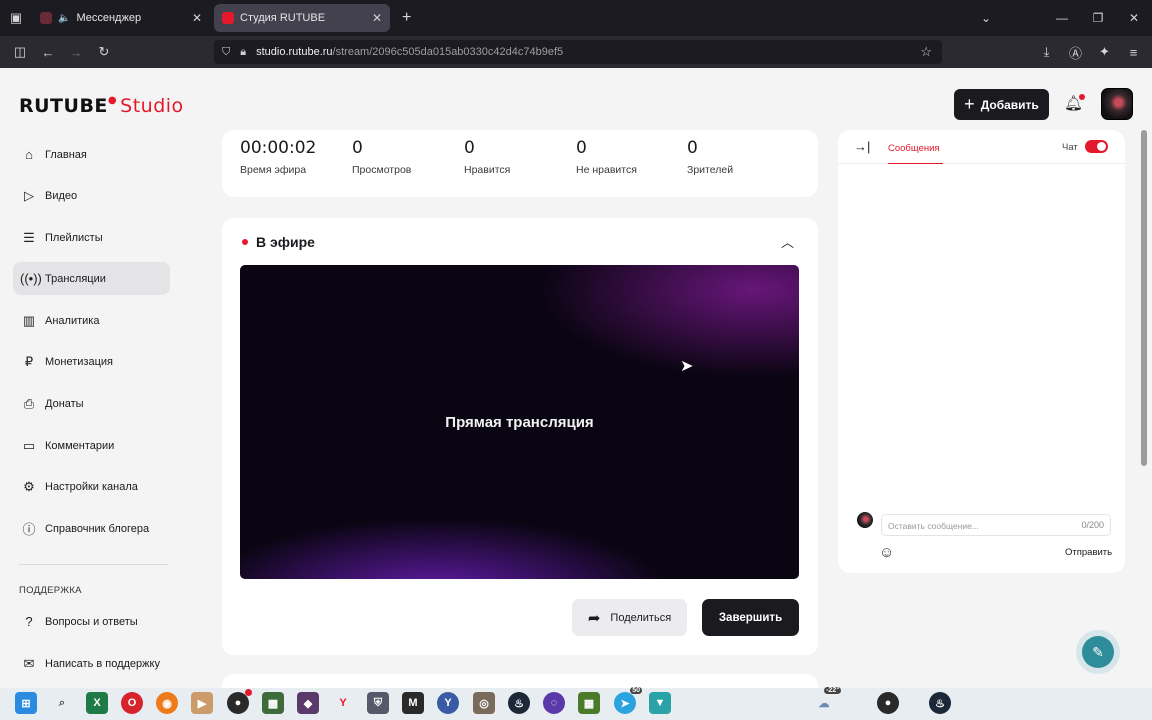 Image resolution: width=1152 pixels, height=720 pixels. What do you see at coordinates (914, 148) in the screenshot?
I see `tab-messages: Сообщения` at bounding box center [914, 148].